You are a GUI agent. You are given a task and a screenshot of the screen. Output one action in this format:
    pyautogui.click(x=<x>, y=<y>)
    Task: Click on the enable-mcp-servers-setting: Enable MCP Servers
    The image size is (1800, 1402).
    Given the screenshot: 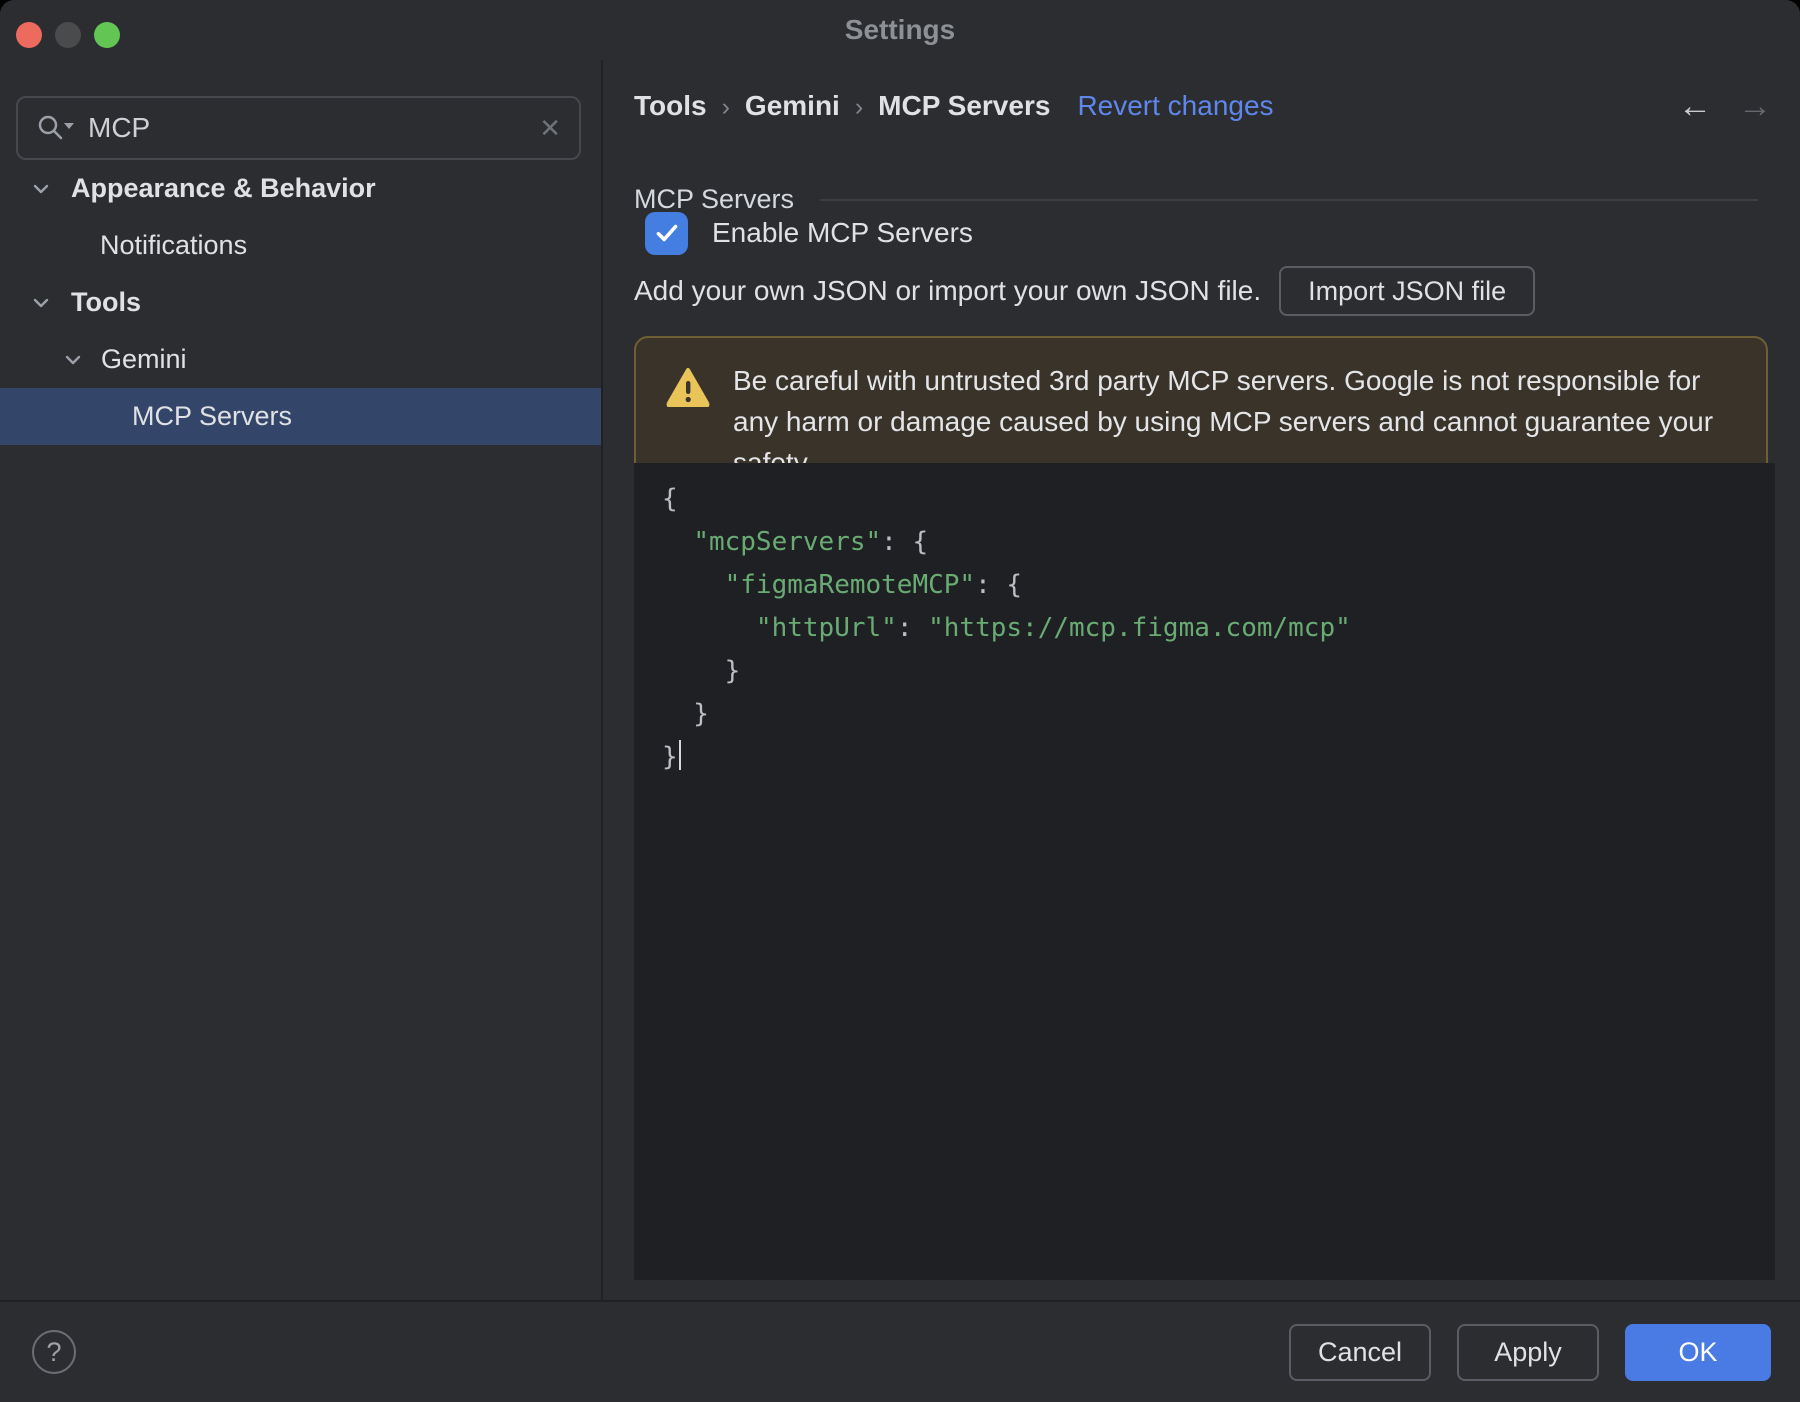 What is the action you would take?
    pyautogui.click(x=809, y=233)
    